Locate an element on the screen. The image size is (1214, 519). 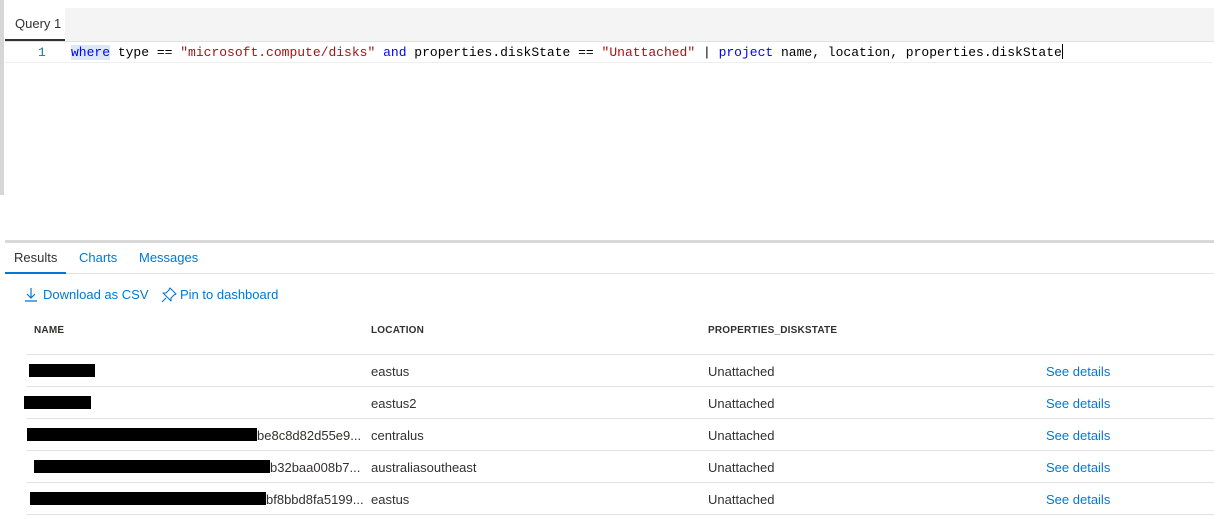
cell-location: eastus2 is located at coordinates (394, 403).